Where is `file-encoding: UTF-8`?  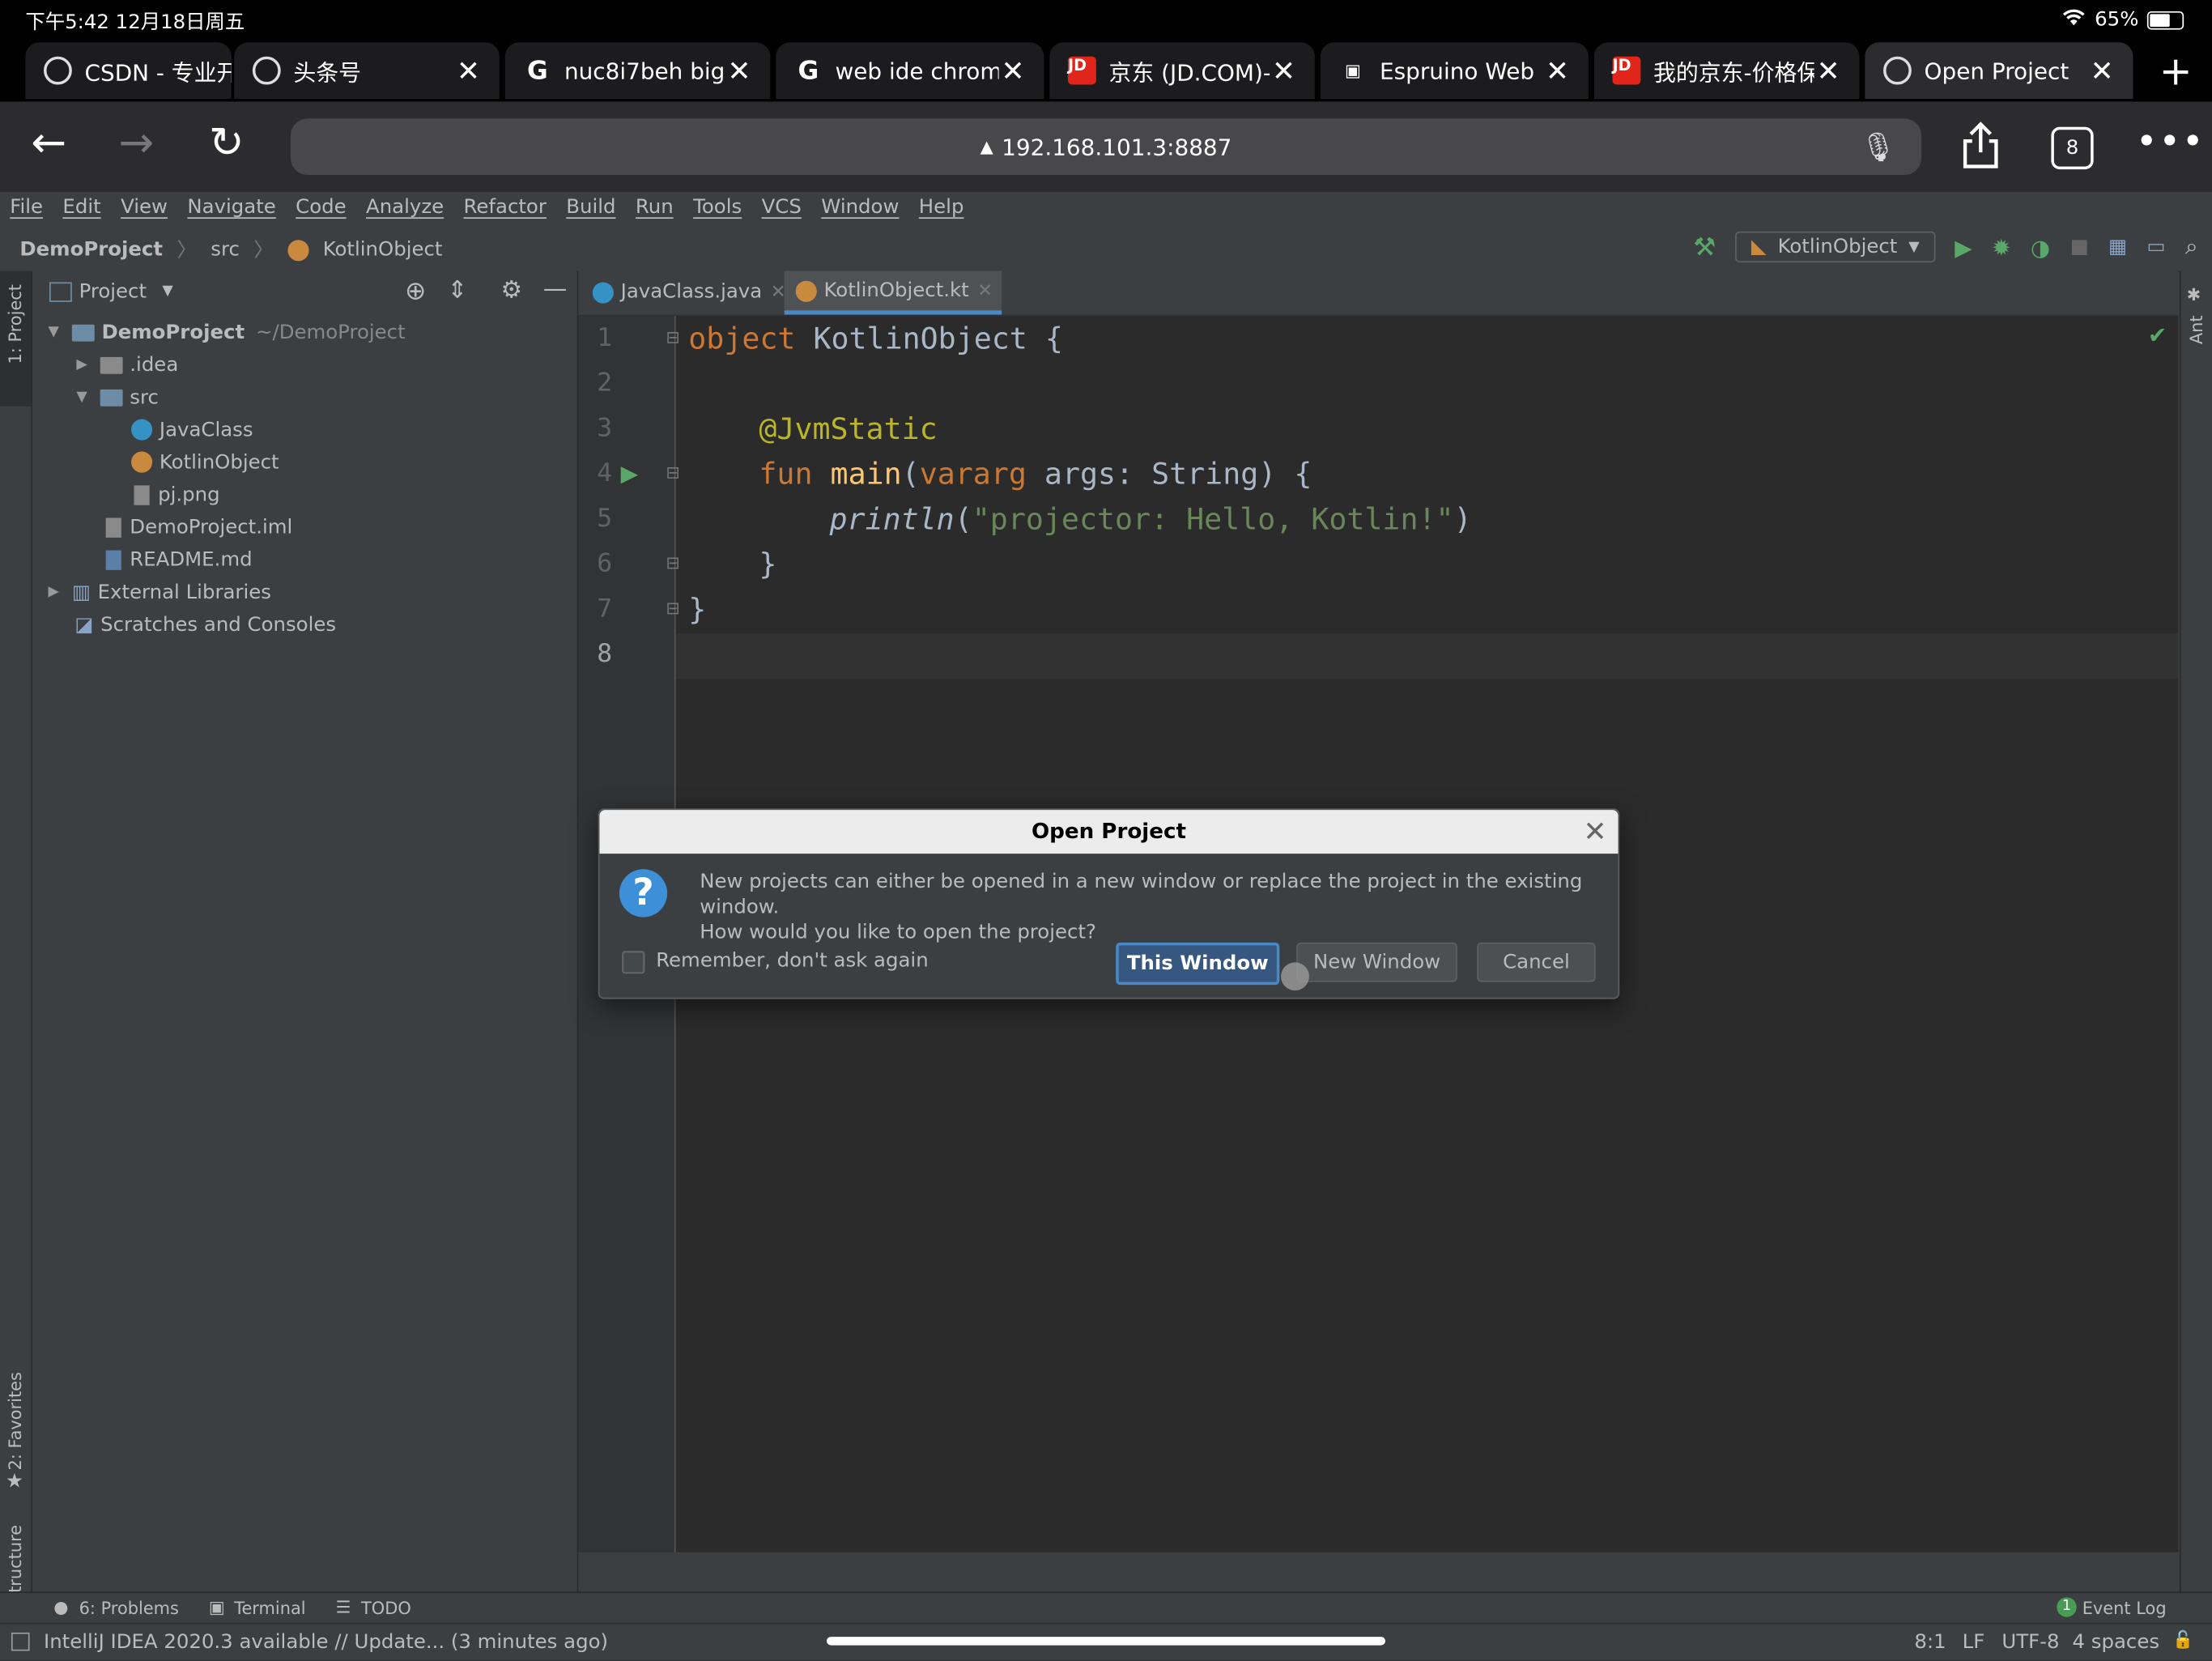
file-encoding: UTF-8 is located at coordinates (2030, 1643).